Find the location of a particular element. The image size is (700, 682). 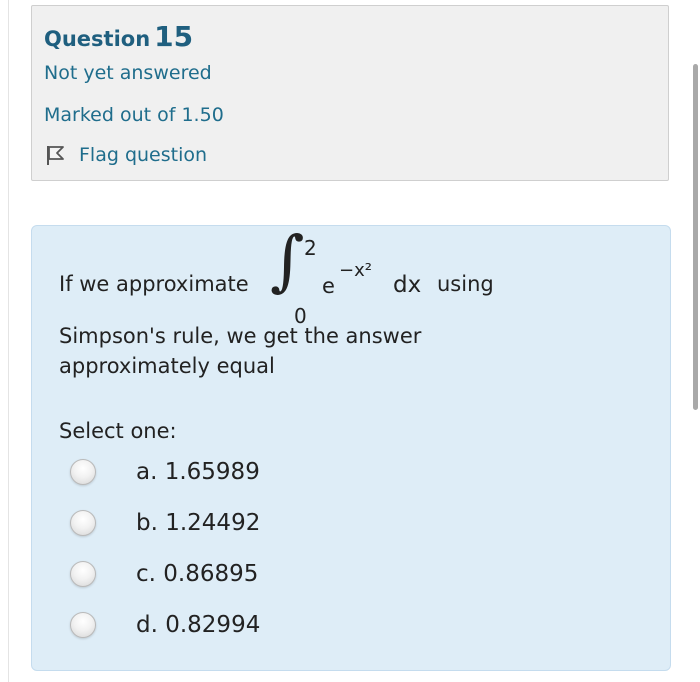

answer-option-c: c. 0.86895 is located at coordinates (200, 574).